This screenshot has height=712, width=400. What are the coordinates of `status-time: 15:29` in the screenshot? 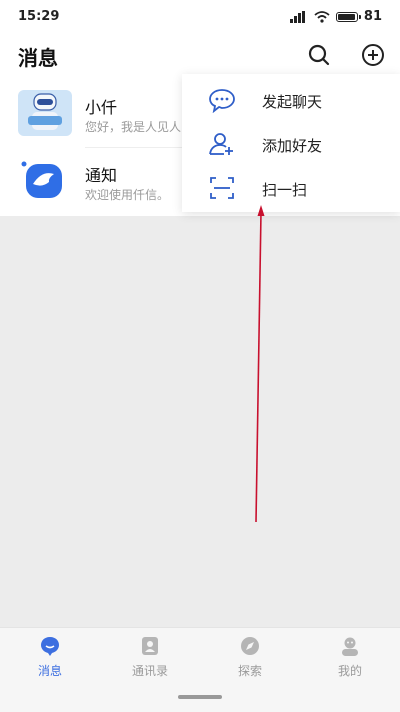 It's located at (39, 16).